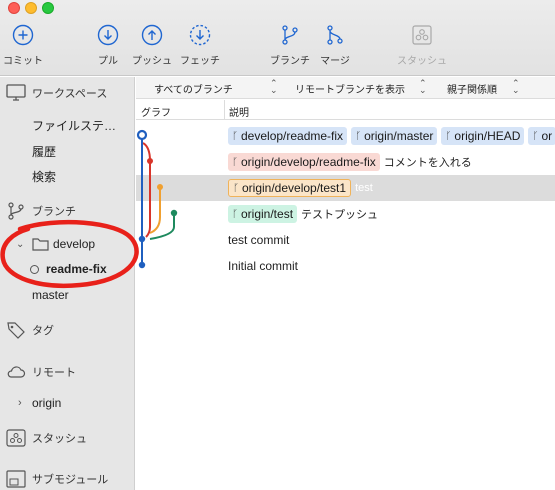  What do you see at coordinates (547, 136) in the screenshot?
I see `branch-label-text: or` at bounding box center [547, 136].